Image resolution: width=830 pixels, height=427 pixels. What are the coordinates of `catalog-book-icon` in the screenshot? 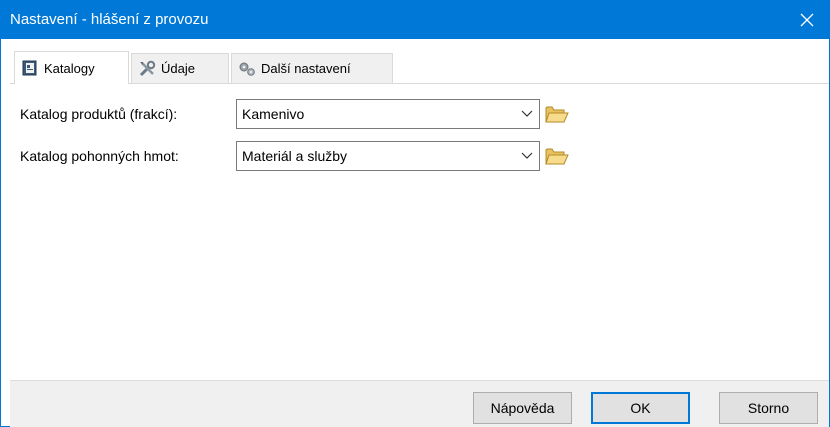 It's located at (29, 68).